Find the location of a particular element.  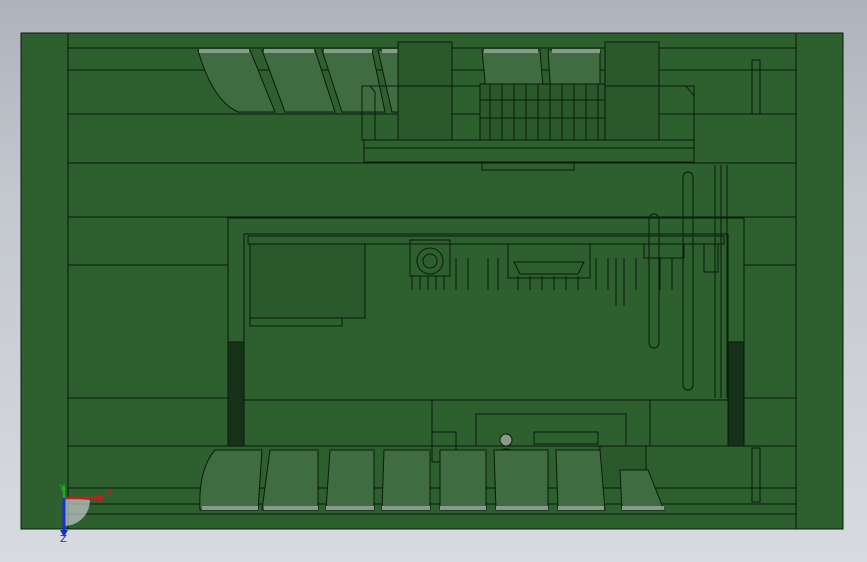

chip-module is located at coordinates (307, 281).